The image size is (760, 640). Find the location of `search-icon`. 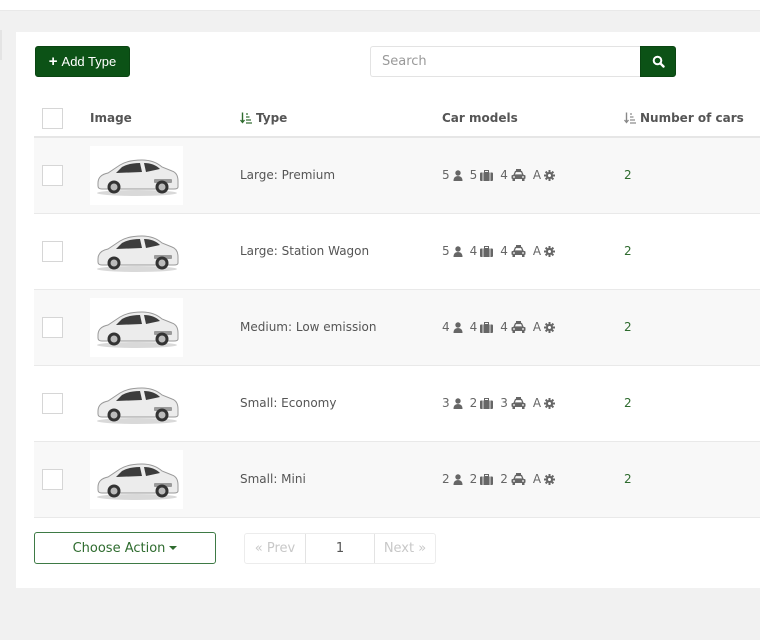

search-icon is located at coordinates (658, 61).